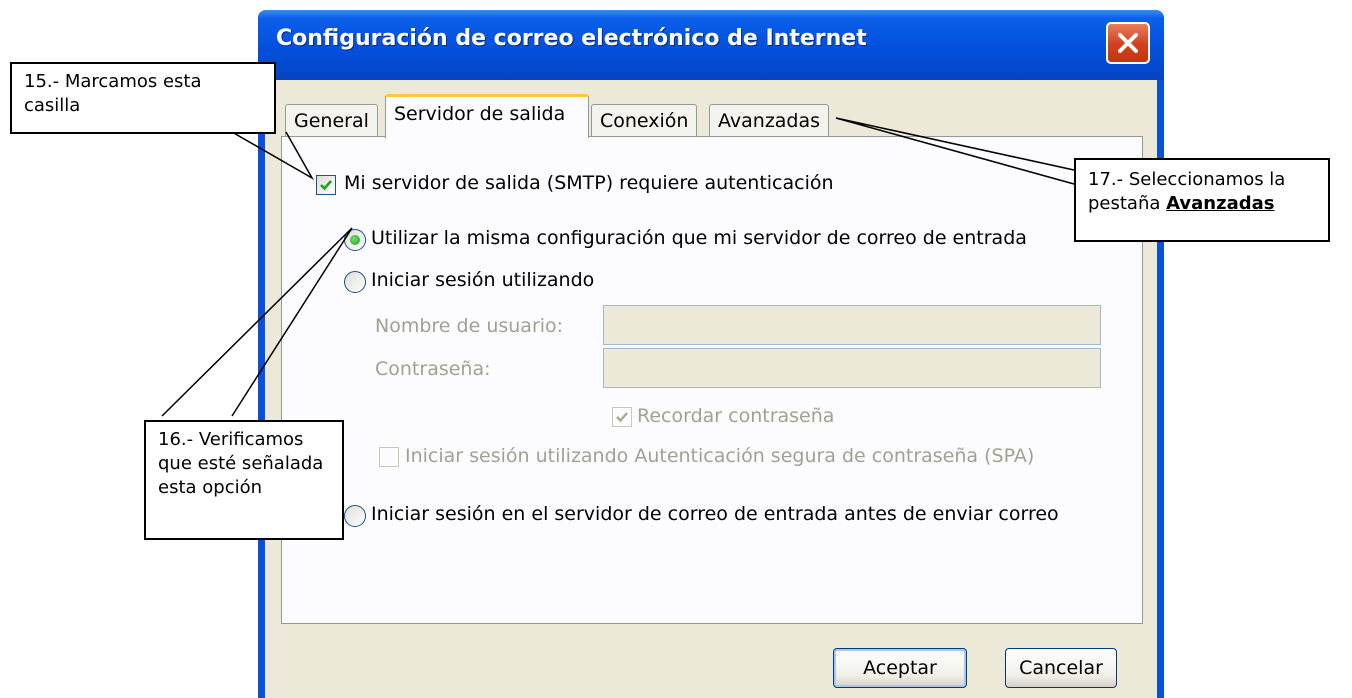  I want to click on remember-password-label: Recordar contraseña, so click(736, 416).